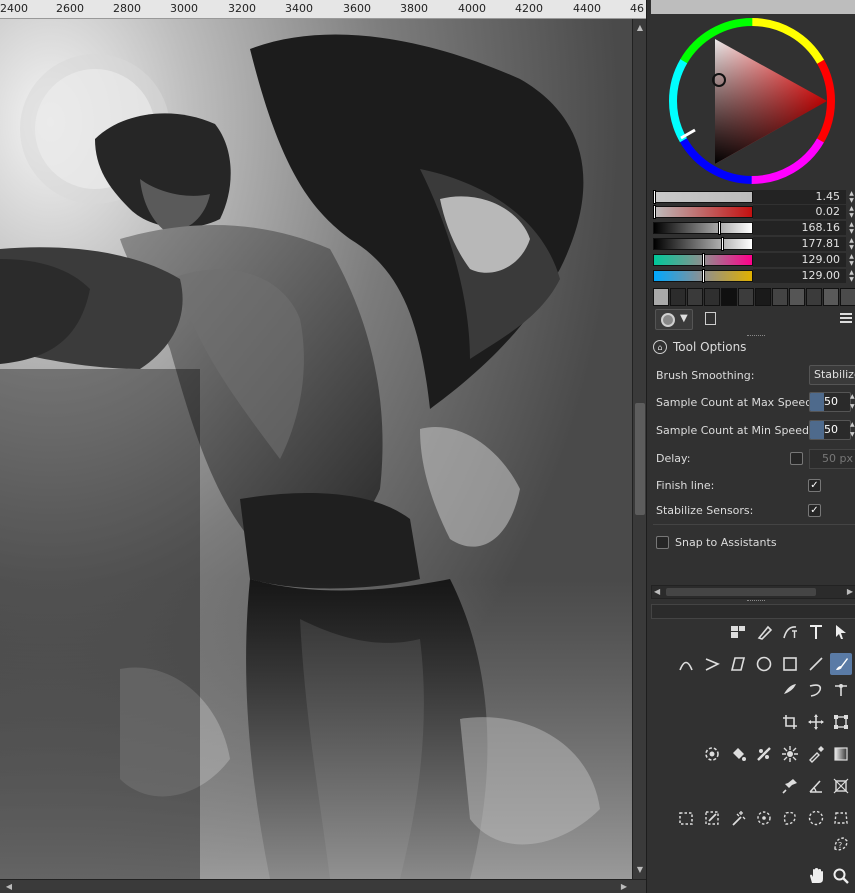 The image size is (855, 893). I want to click on smart-patch-dot-tool-icon, so click(712, 754).